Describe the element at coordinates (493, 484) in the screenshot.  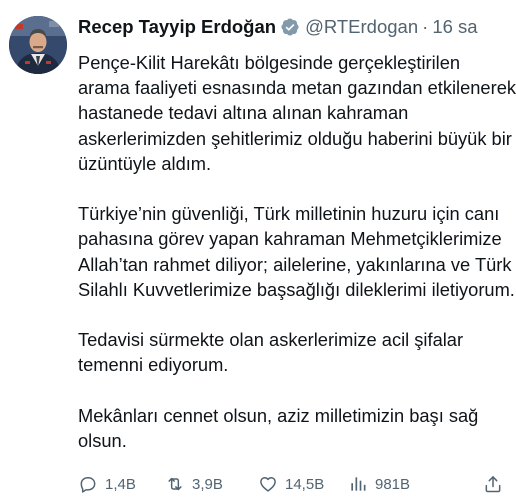
I see `share-icon` at that location.